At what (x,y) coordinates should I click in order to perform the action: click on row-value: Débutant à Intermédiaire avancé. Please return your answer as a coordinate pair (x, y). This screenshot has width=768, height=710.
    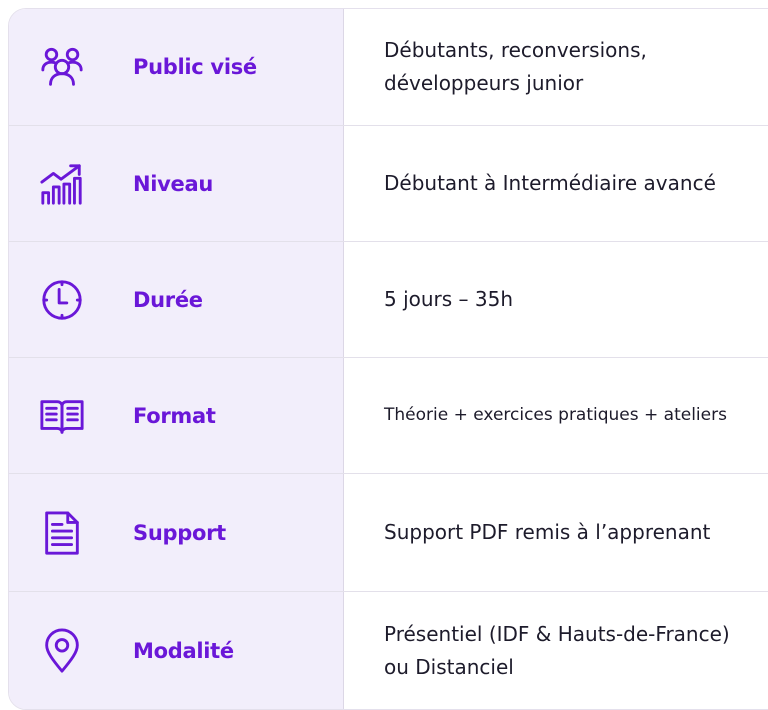
    Looking at the image, I should click on (556, 183).